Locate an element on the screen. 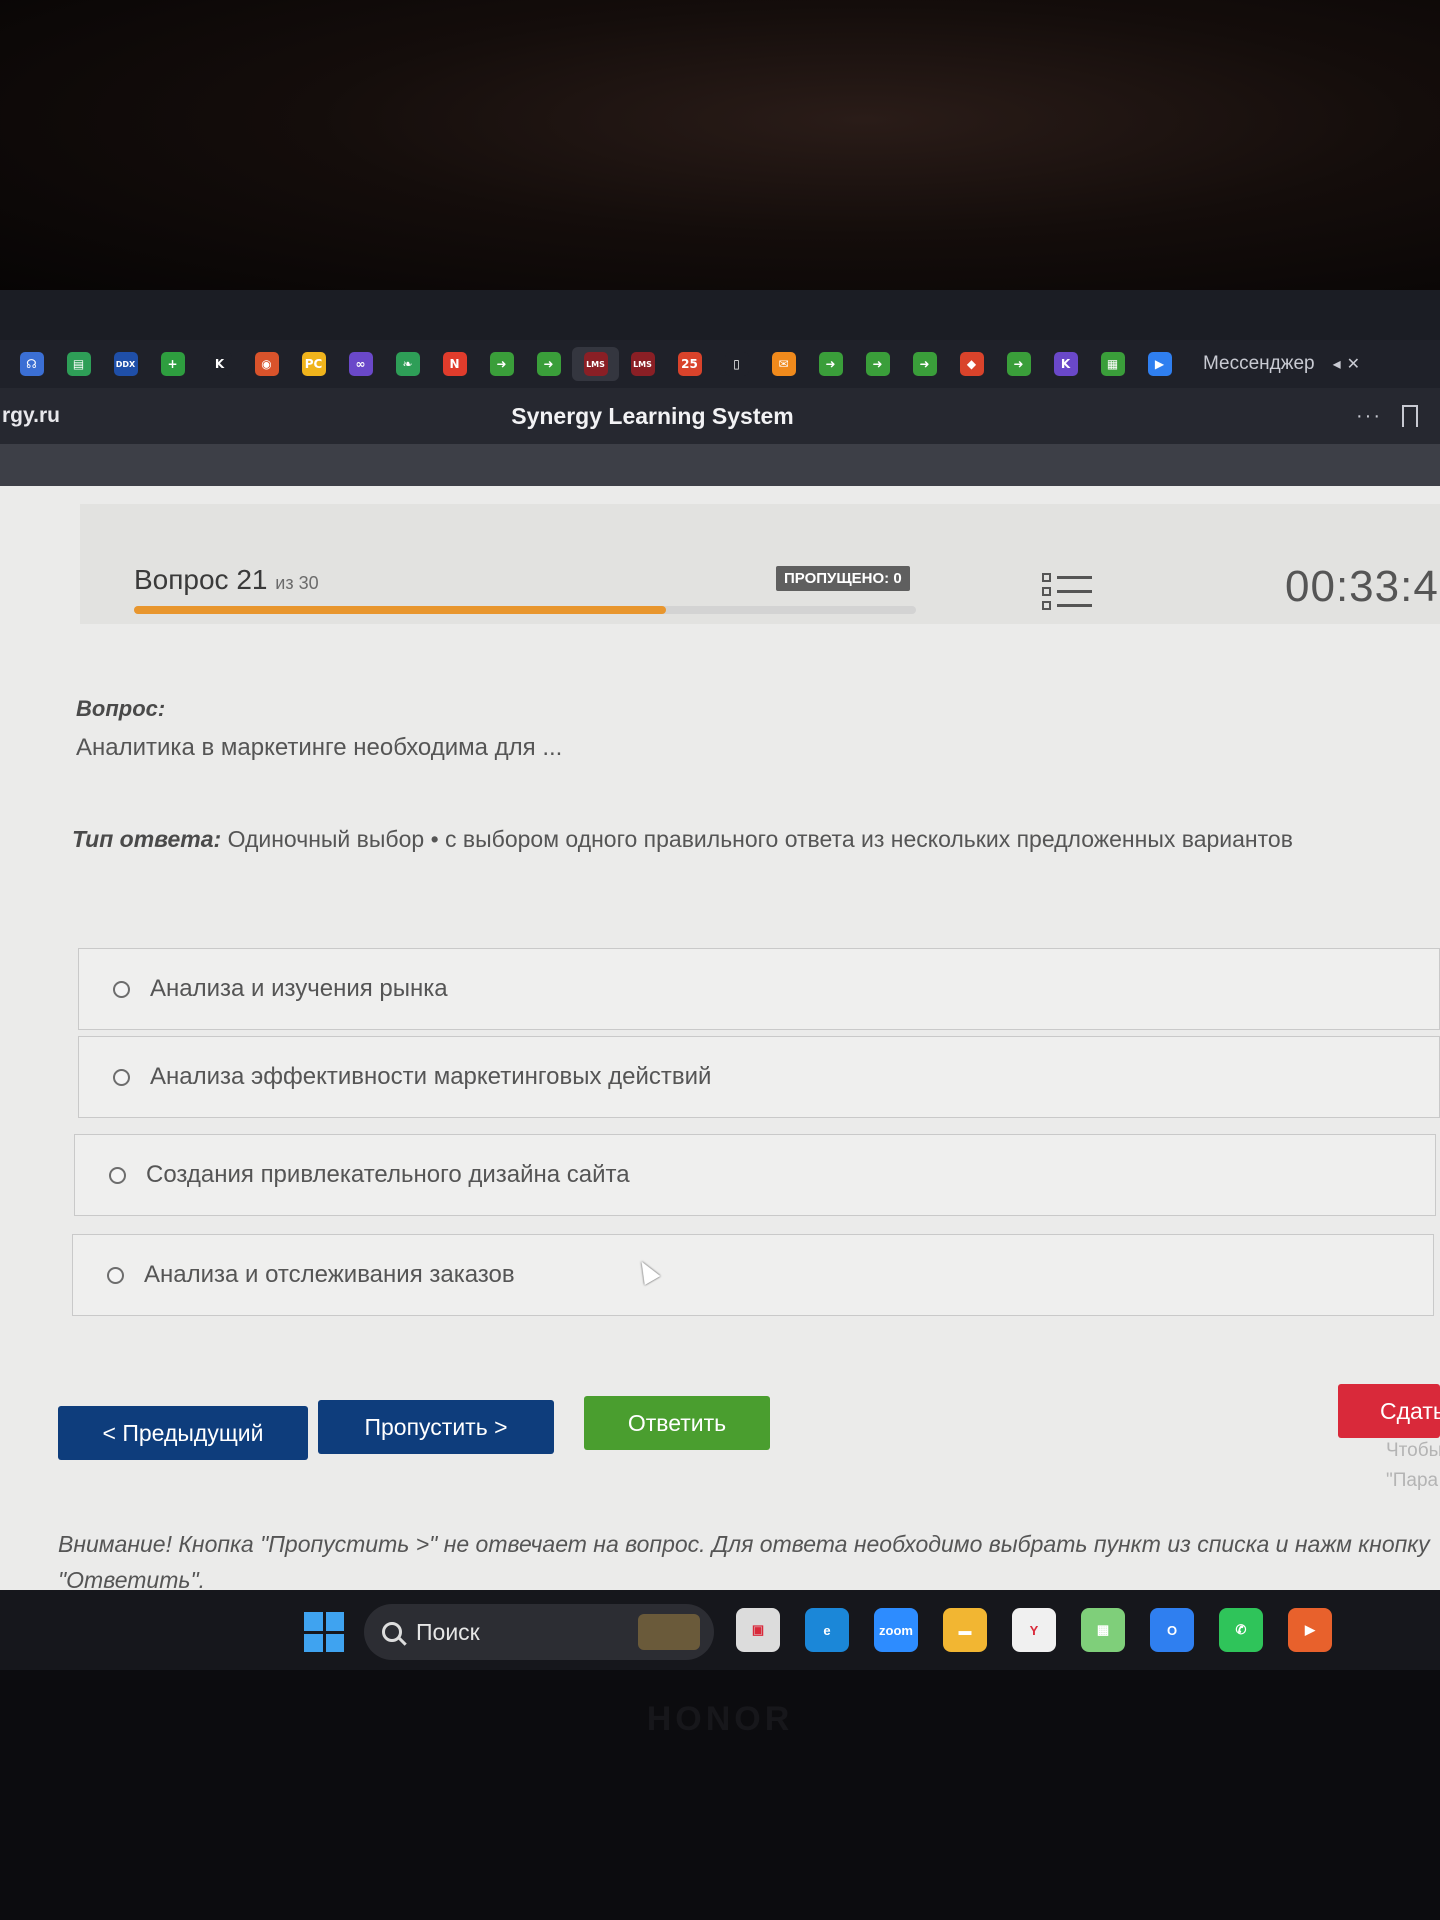 The image size is (1440, 1920). browser-tab: ✉ is located at coordinates (783, 364).